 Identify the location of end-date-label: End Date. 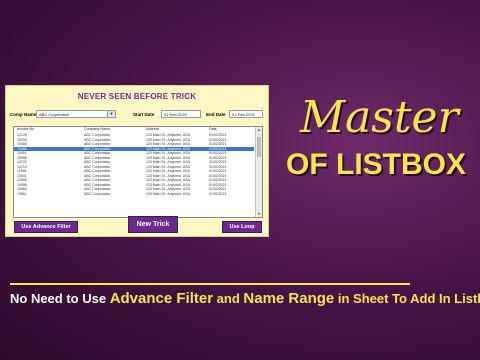
(216, 114).